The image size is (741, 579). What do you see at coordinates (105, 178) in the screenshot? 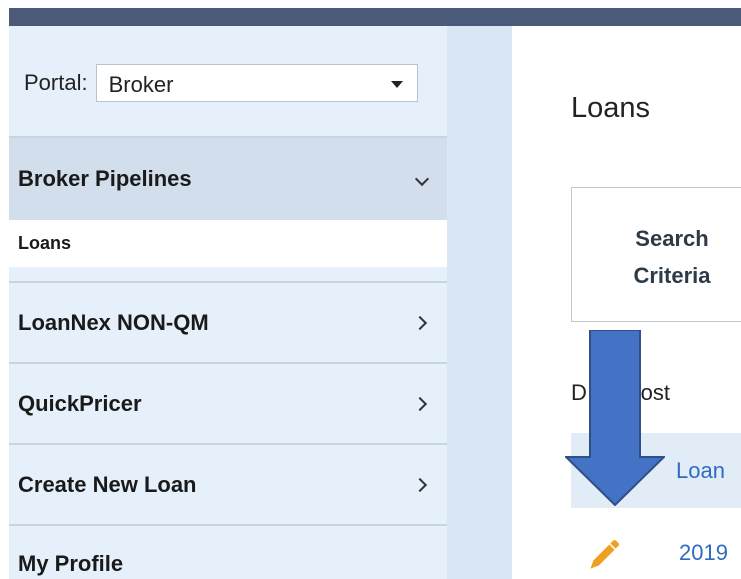
I see `sidebar-item-label: Broker Pipelines` at bounding box center [105, 178].